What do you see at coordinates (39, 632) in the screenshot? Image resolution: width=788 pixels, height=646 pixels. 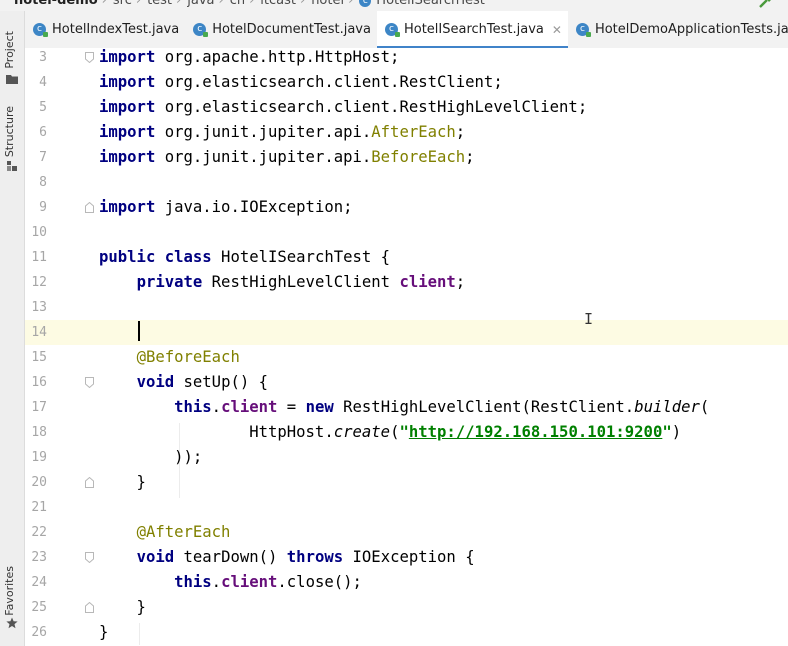 I see `line-number: 26` at bounding box center [39, 632].